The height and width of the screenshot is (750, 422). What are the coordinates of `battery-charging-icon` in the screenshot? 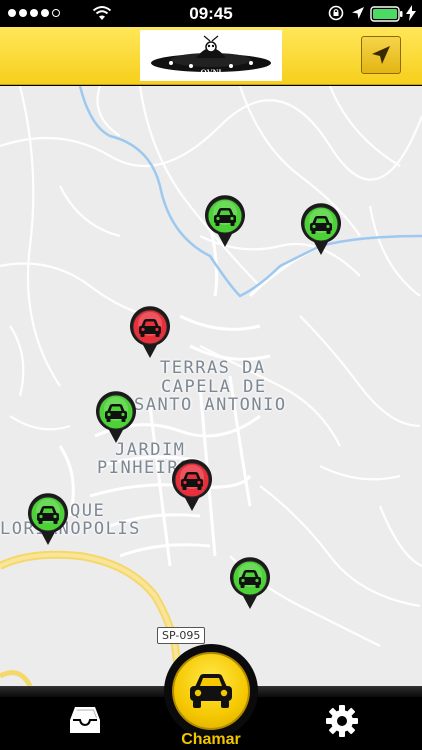 It's located at (386, 14).